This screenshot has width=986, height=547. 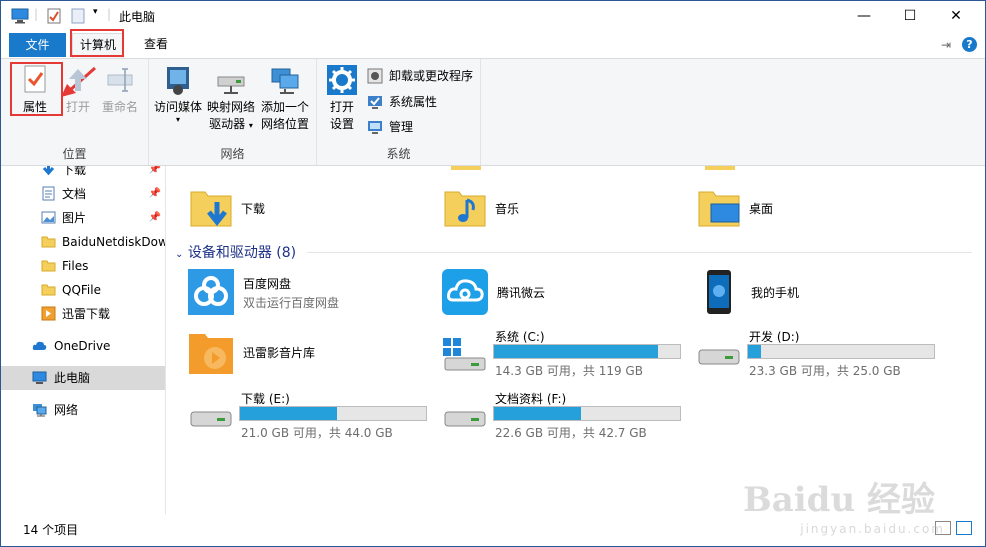 I want to click on help-icon: ?, so click(x=969, y=44).